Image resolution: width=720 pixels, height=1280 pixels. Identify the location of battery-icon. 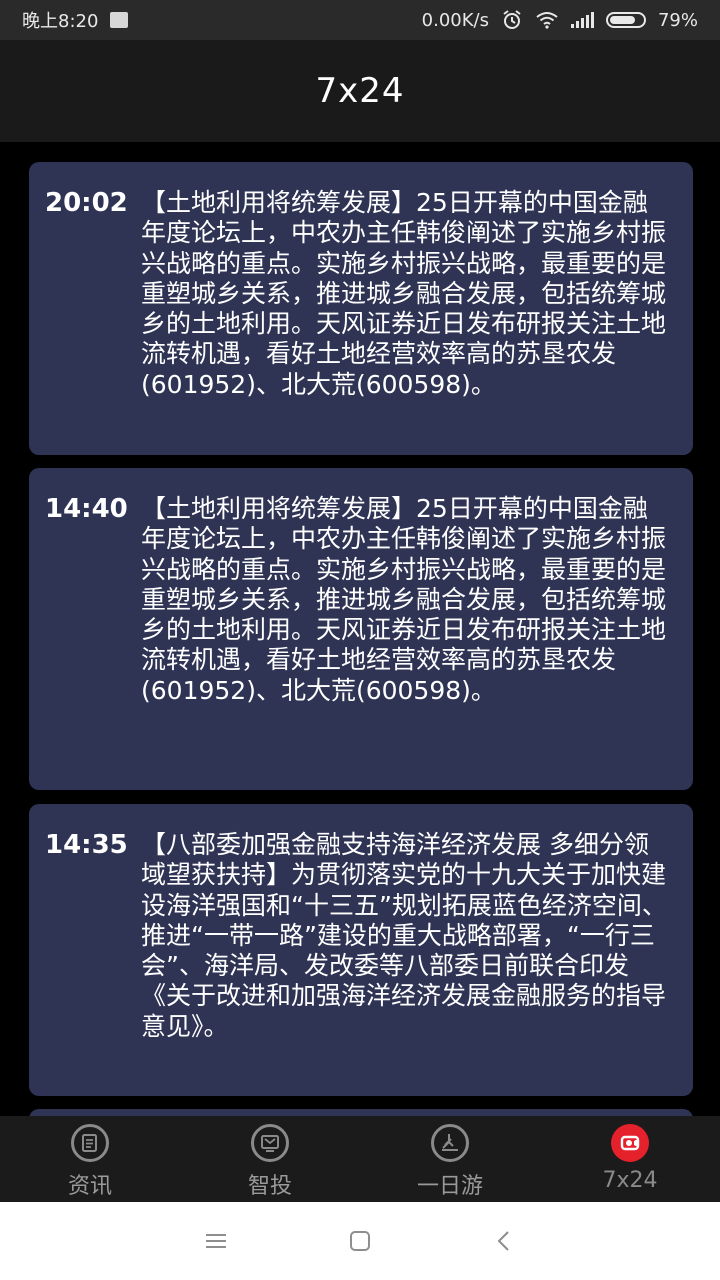
(625, 20).